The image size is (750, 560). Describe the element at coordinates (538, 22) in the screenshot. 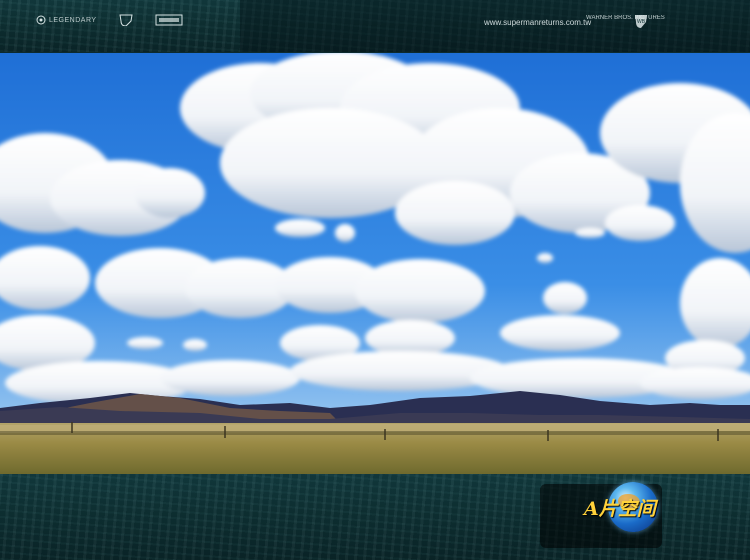

I see `website-url: www.supermanreturns.com.tw` at that location.